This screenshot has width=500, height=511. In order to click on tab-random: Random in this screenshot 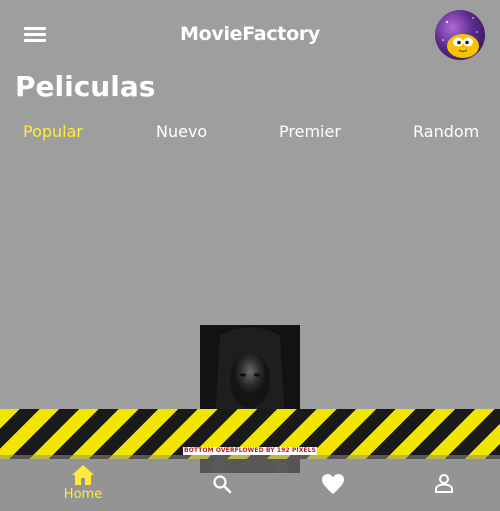, I will do `click(446, 131)`.